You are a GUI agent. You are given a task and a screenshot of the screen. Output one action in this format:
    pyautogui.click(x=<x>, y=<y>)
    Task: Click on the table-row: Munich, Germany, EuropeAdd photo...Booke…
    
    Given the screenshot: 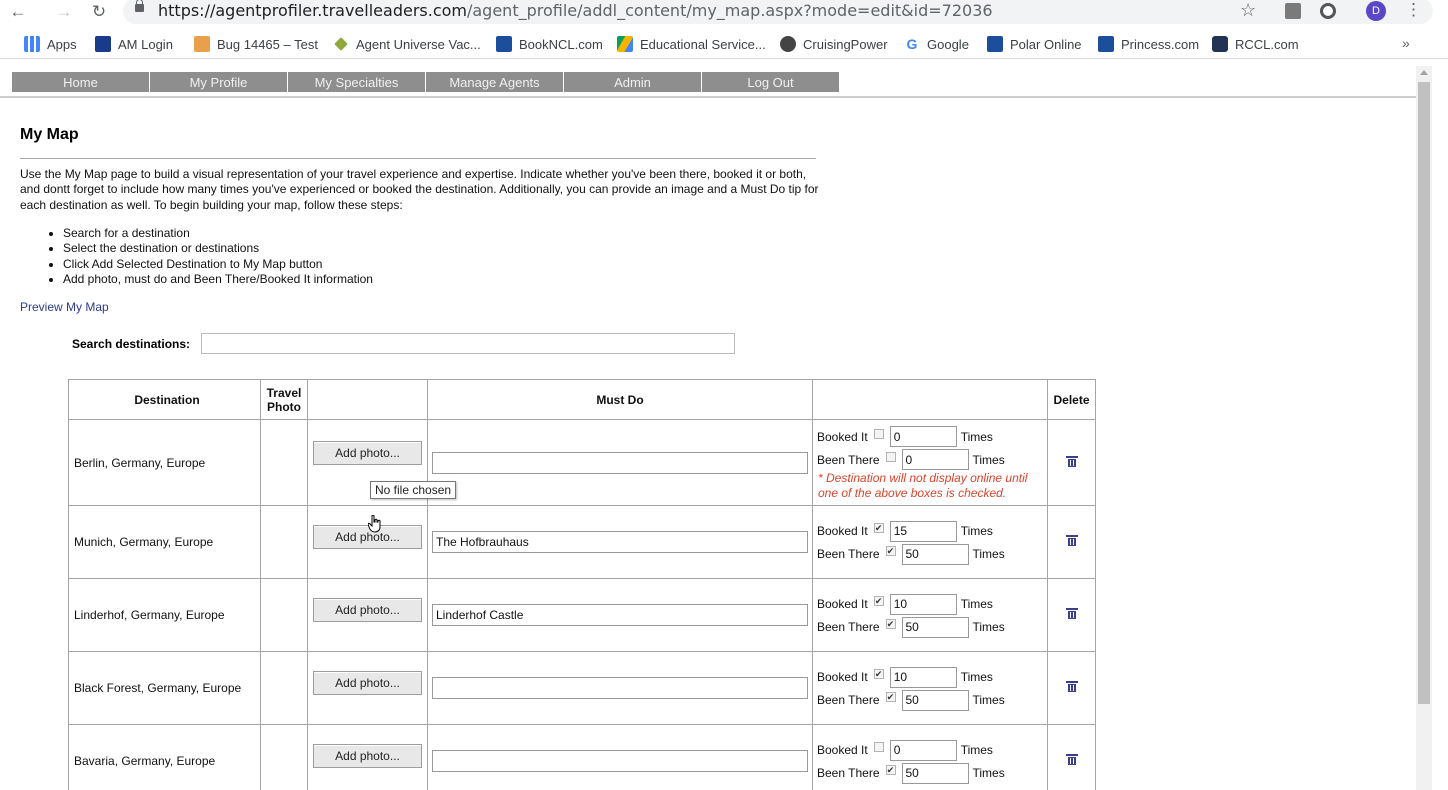 What is the action you would take?
    pyautogui.click(x=582, y=542)
    